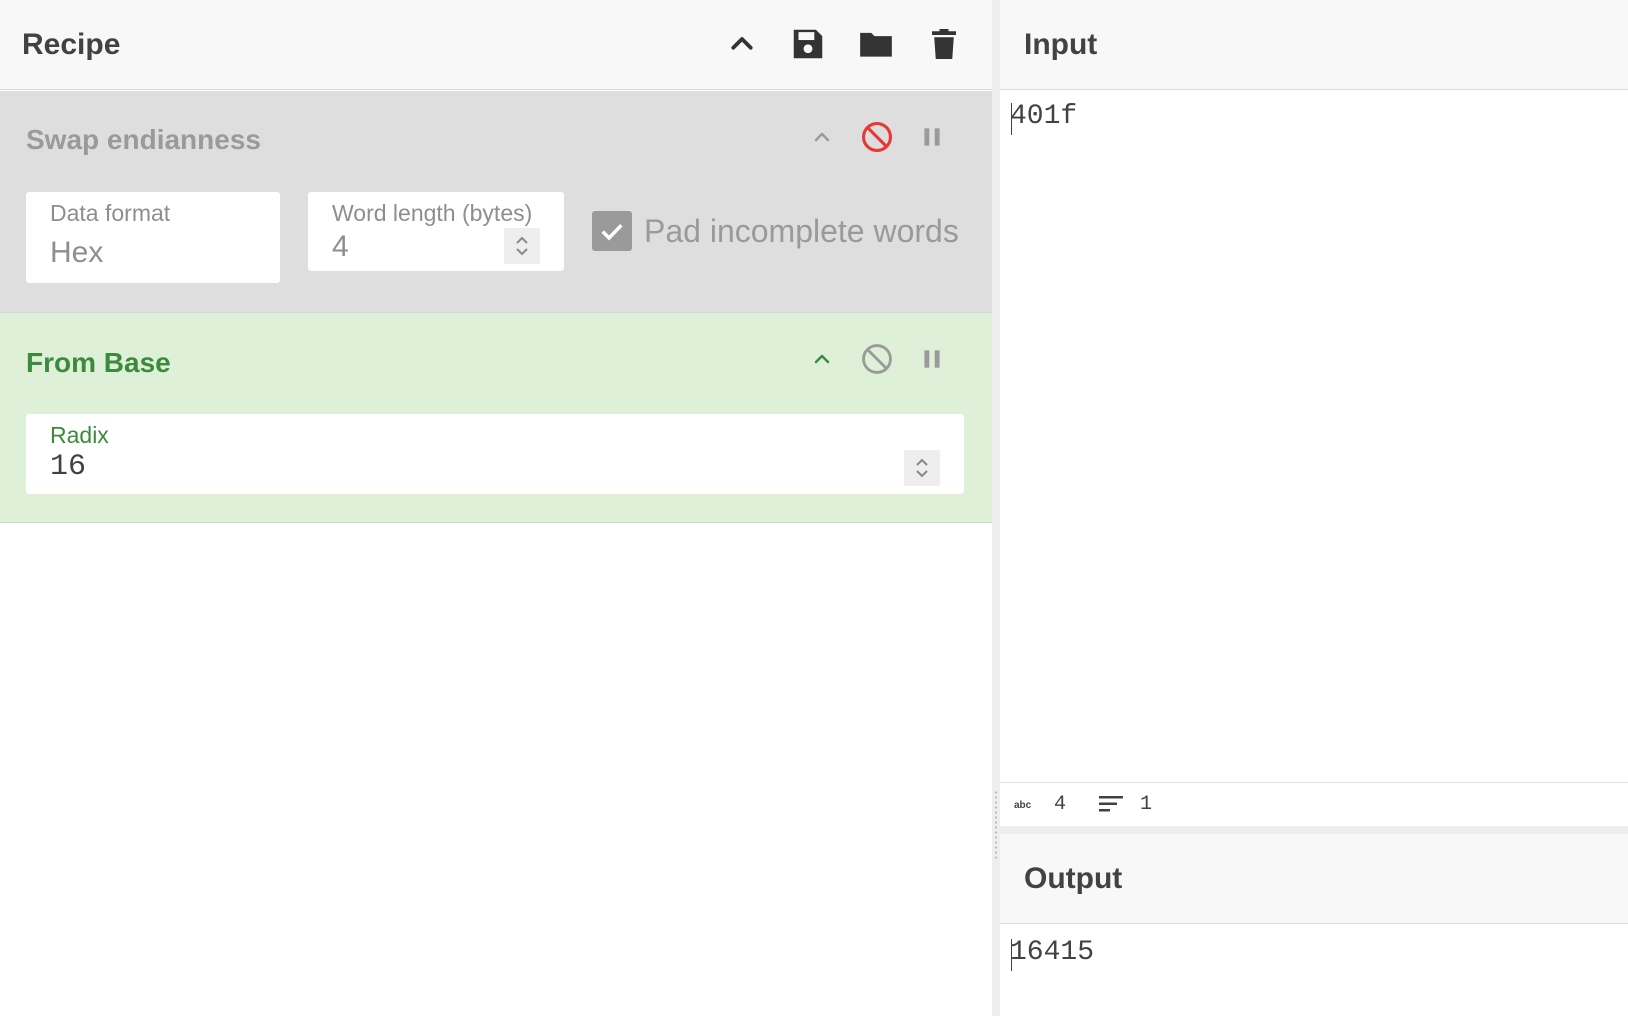 Image resolution: width=1628 pixels, height=1016 pixels. What do you see at coordinates (436, 231) in the screenshot?
I see `word-length-field: Word length (bytes) 4` at bounding box center [436, 231].